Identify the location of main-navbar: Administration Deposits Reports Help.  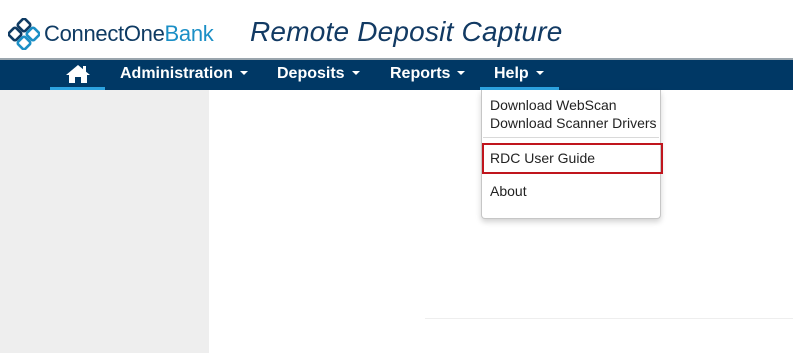
(396, 74).